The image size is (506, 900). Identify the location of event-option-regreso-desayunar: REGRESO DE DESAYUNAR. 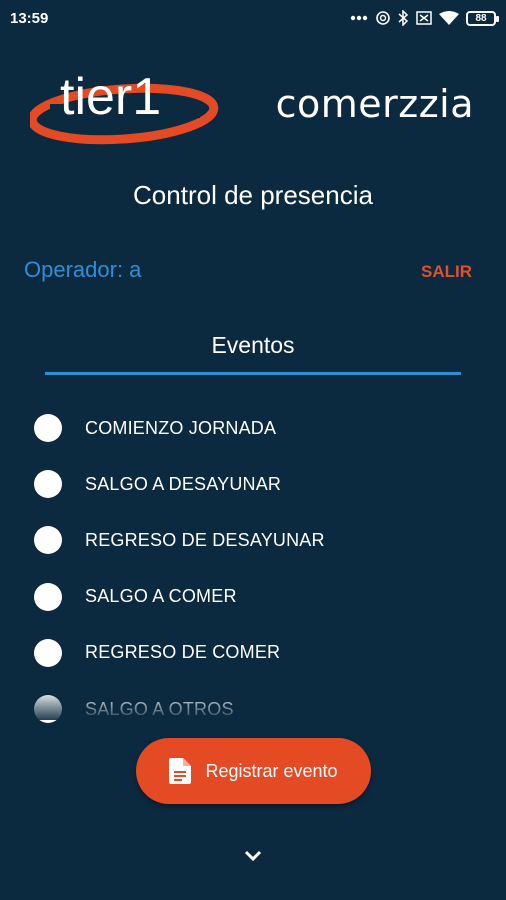
(254, 540).